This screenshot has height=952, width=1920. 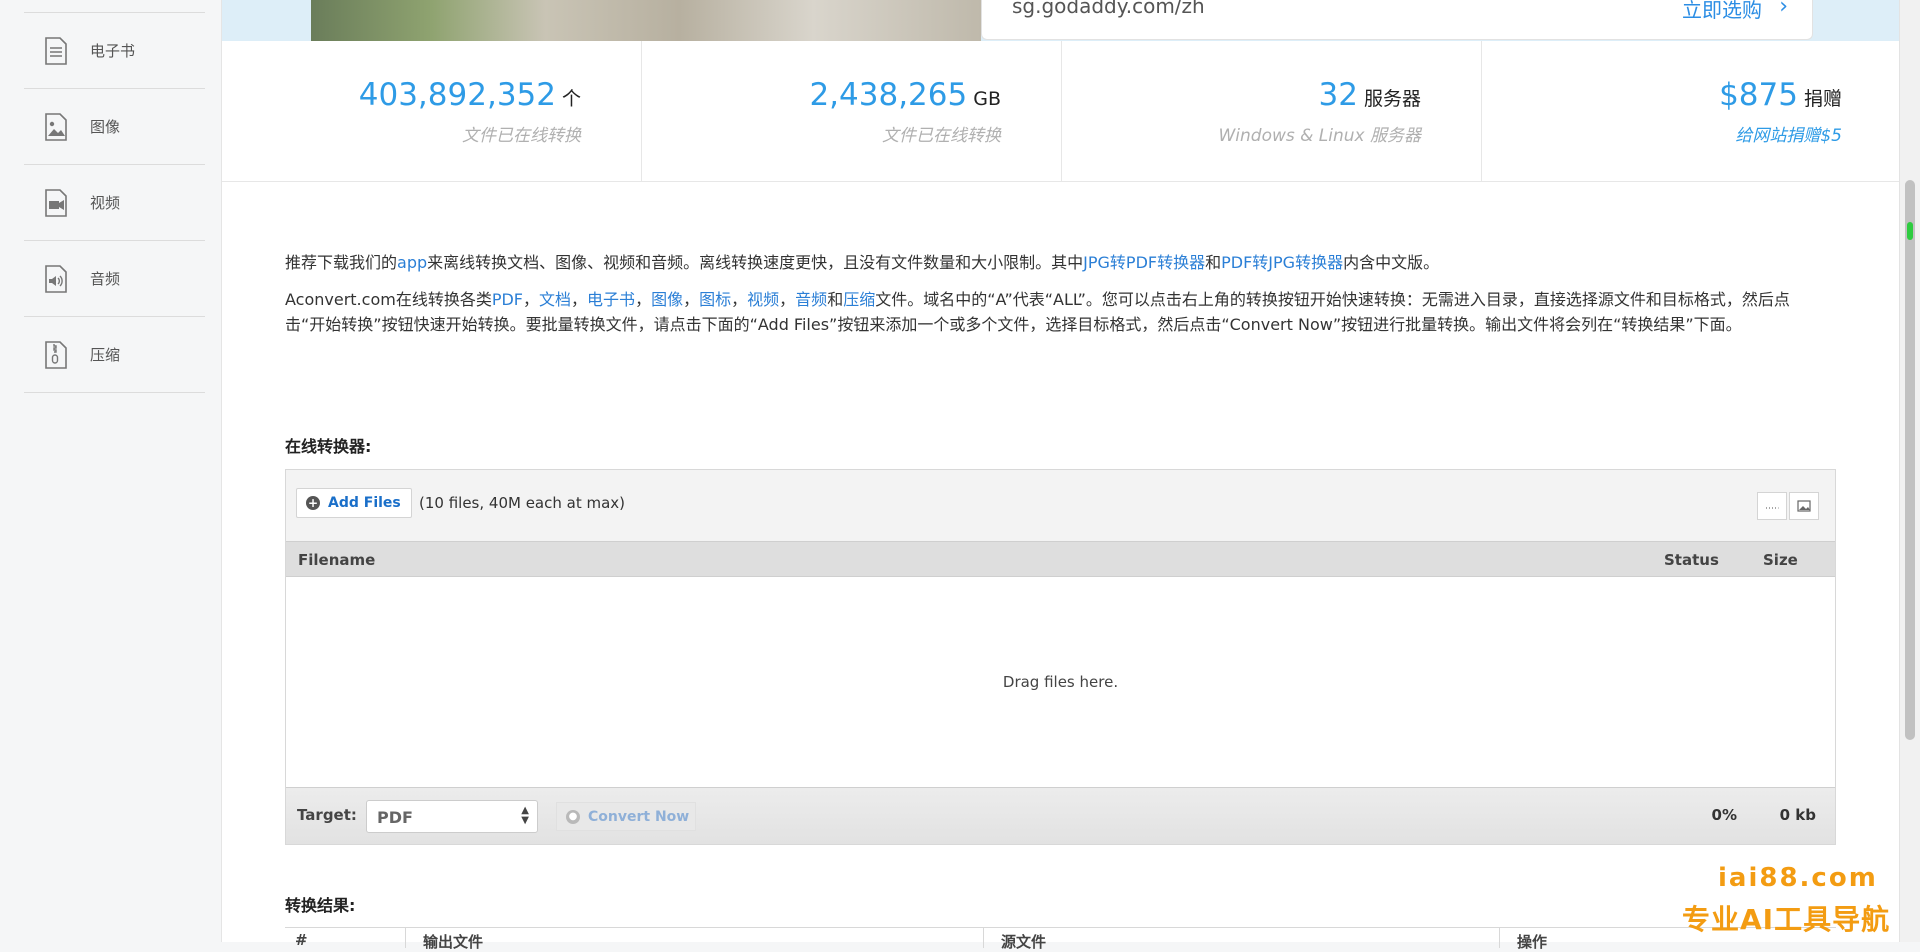 What do you see at coordinates (987, 99) in the screenshot?
I see `stat-unit: GB` at bounding box center [987, 99].